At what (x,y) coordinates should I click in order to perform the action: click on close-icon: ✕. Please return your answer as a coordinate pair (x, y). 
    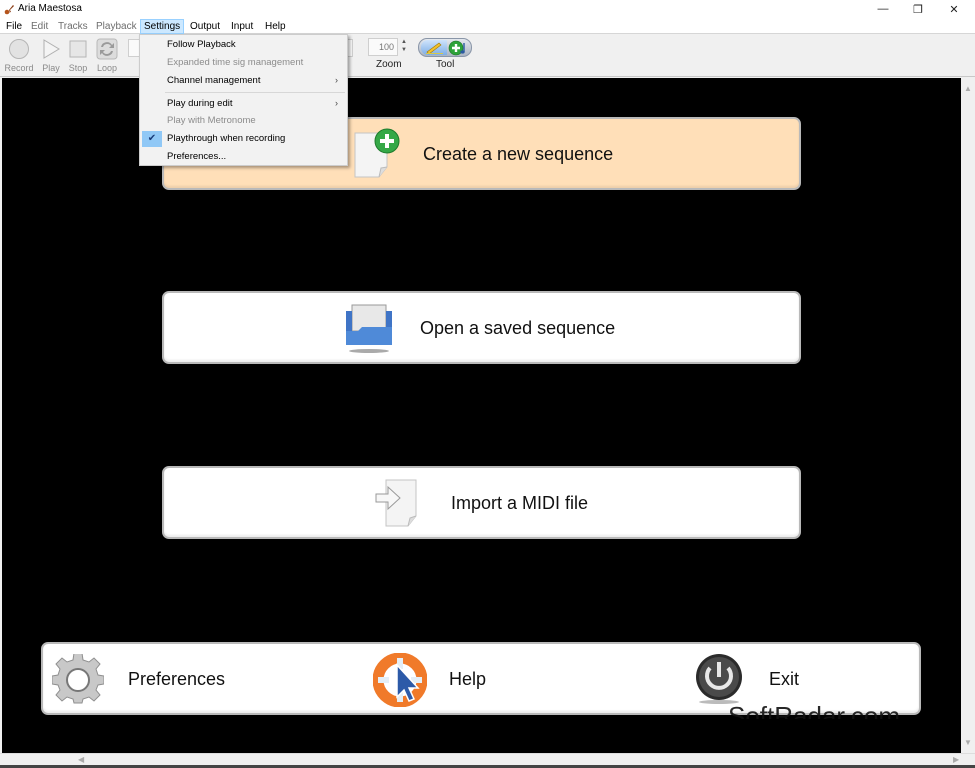
    Looking at the image, I should click on (954, 9).